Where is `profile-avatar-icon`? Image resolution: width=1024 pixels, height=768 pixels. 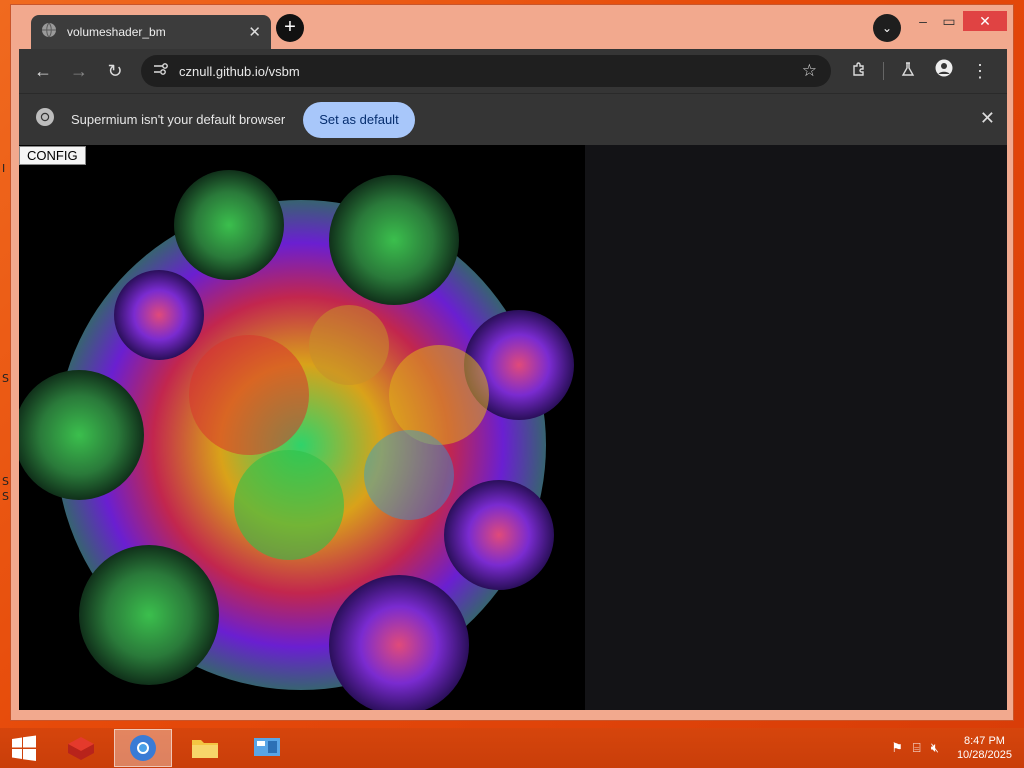
profile-avatar-icon is located at coordinates (944, 71).